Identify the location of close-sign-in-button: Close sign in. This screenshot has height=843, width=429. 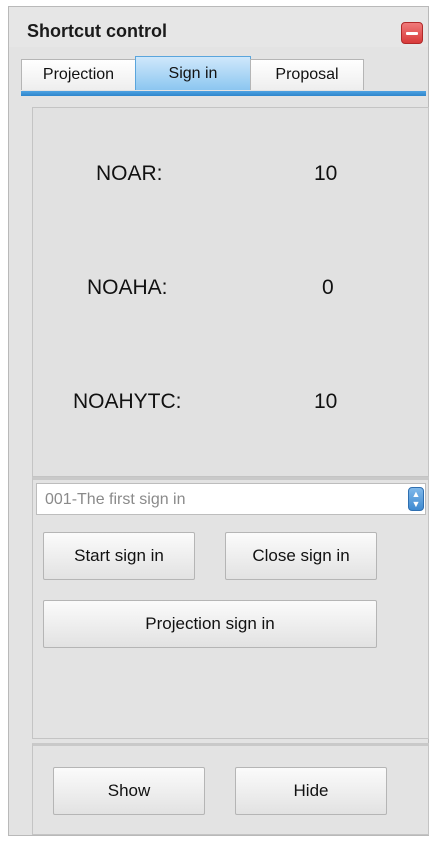
(301, 556).